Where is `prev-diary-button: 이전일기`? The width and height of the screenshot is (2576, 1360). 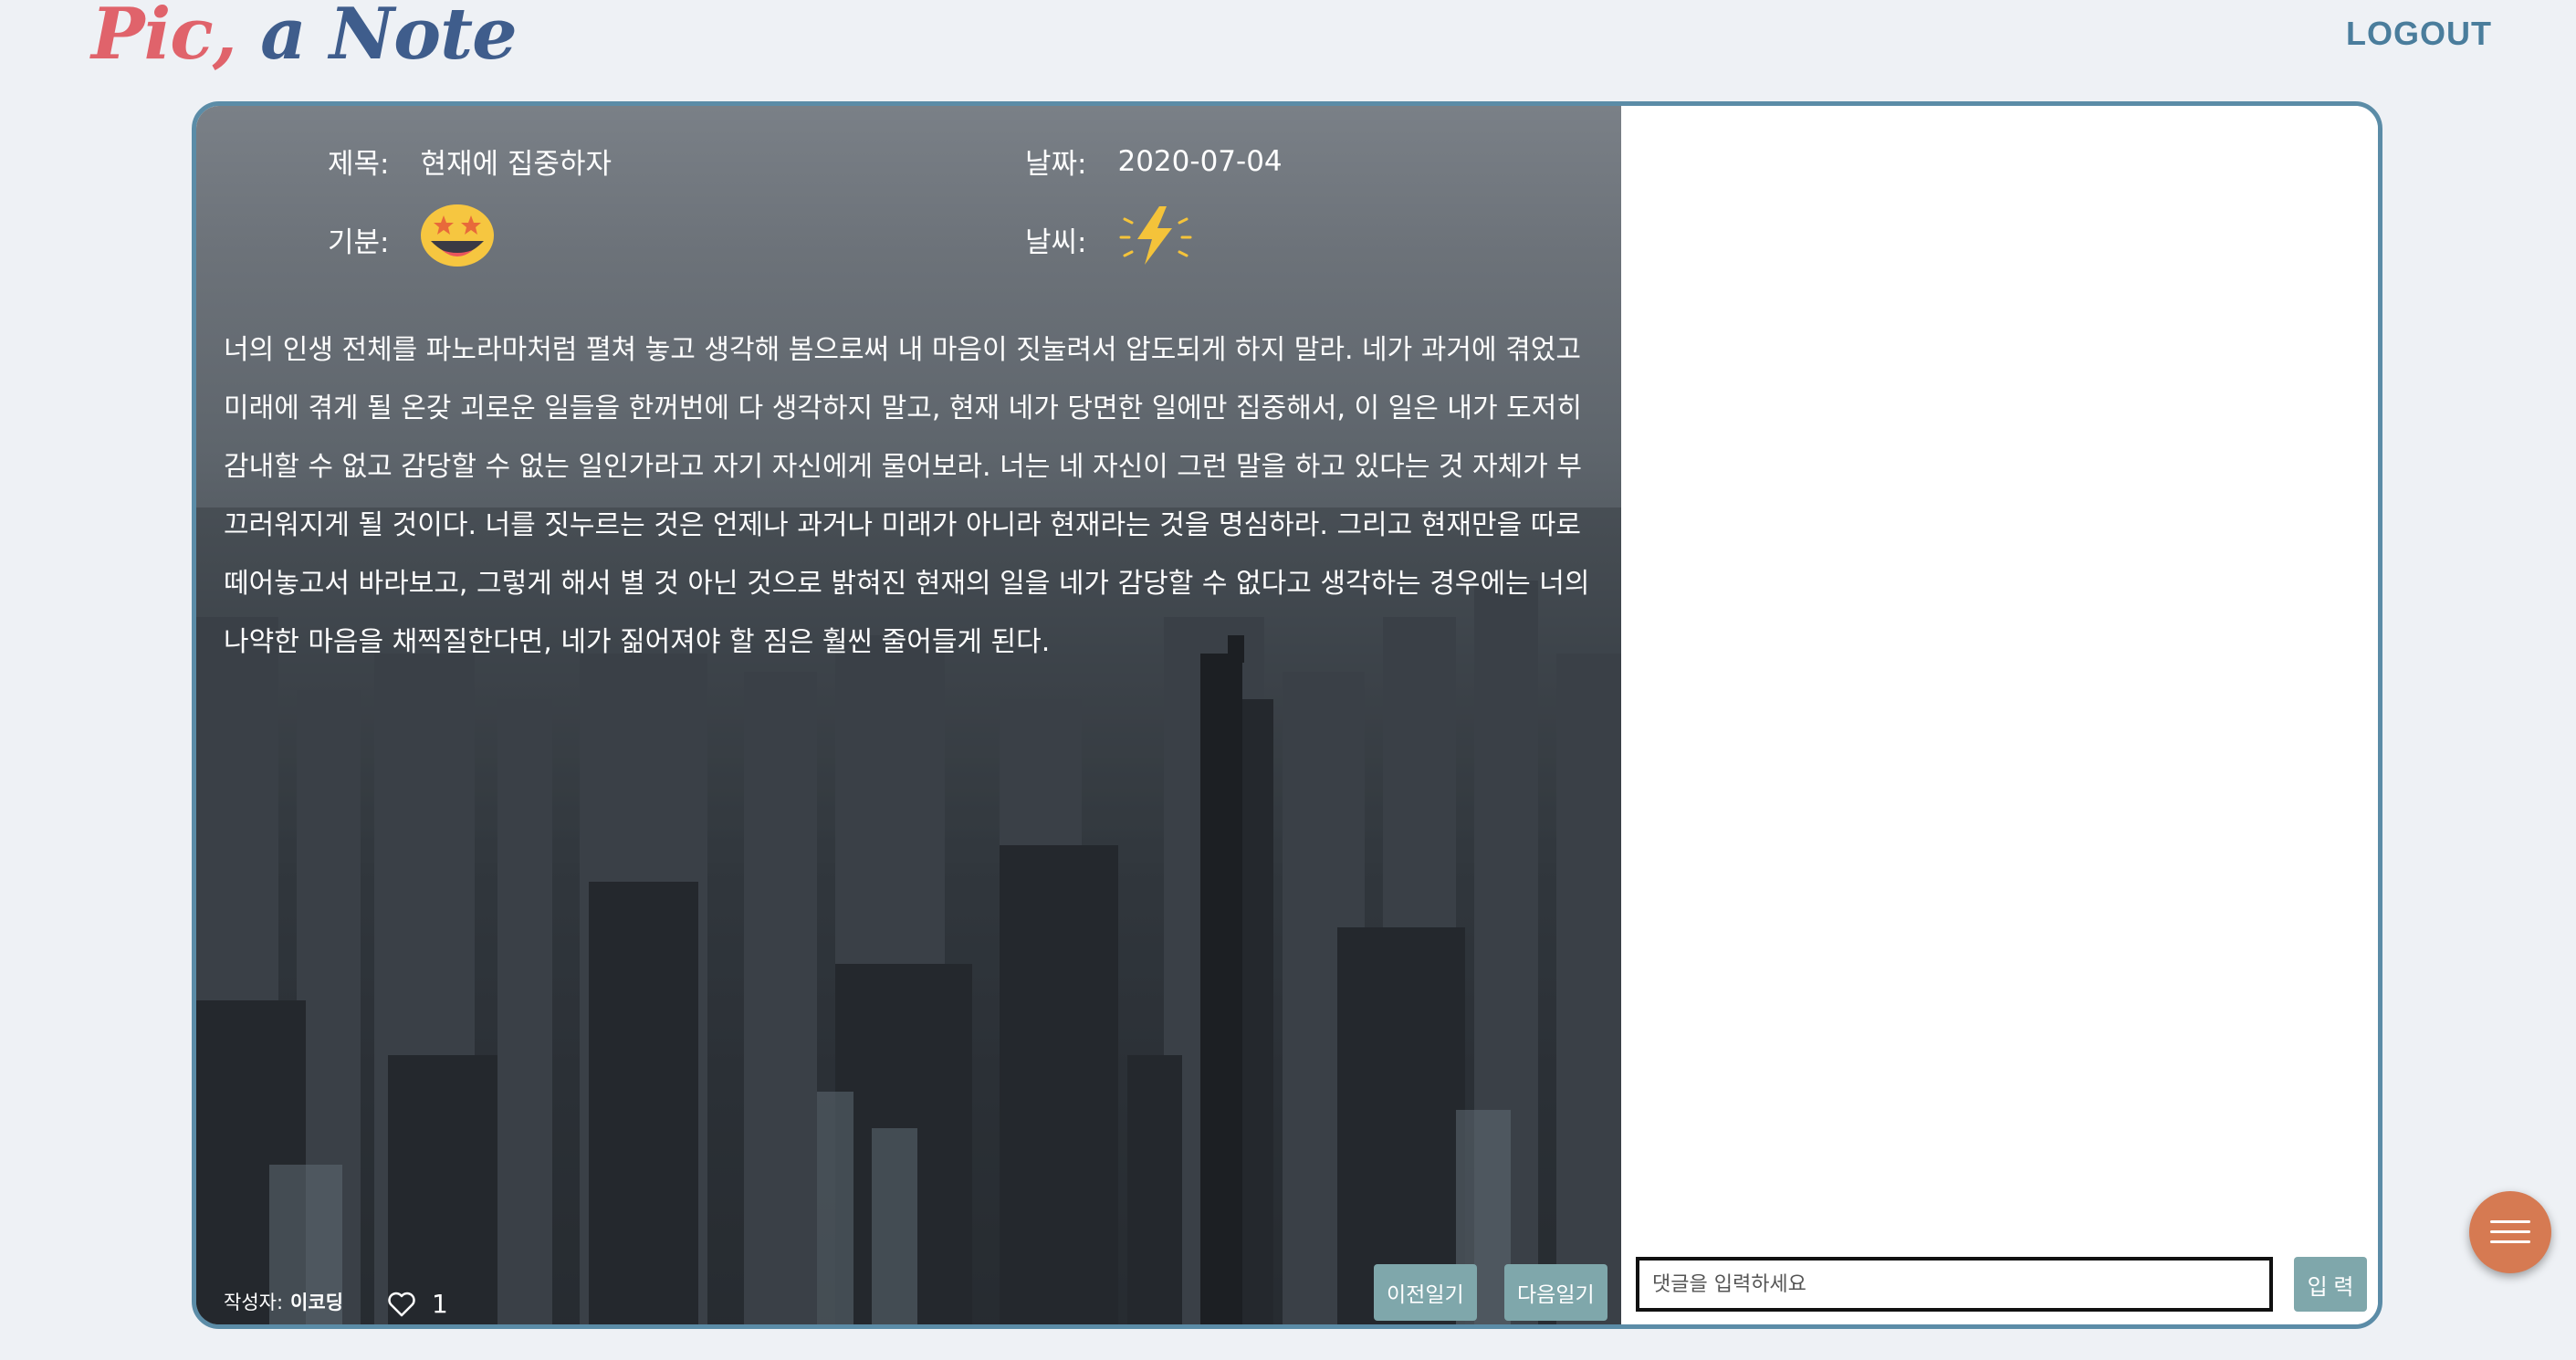
prev-diary-button: 이전일기 is located at coordinates (1425, 1293).